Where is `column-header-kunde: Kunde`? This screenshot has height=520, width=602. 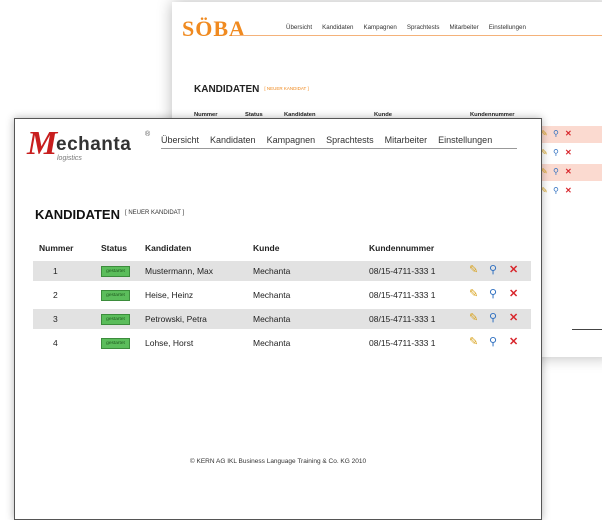
column-header-kunde: Kunde is located at coordinates (266, 248).